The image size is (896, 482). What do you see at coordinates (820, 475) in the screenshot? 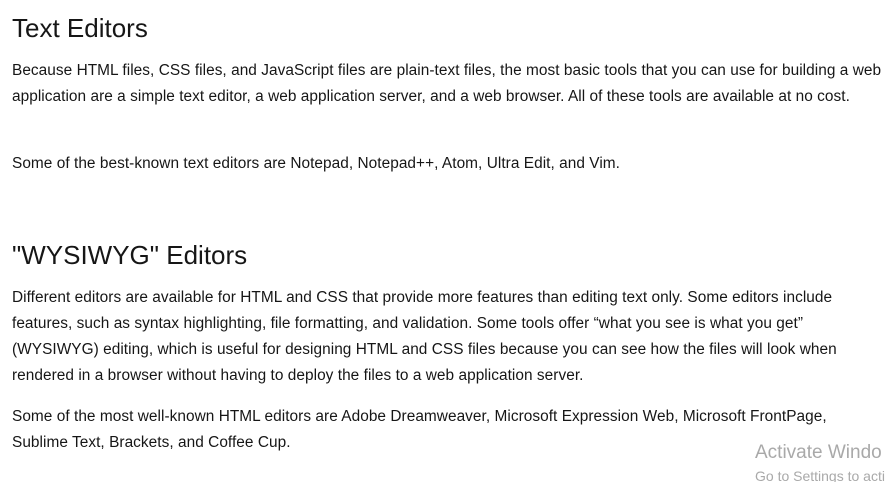
I see `watermark-subtitle: Go to Settings to acti` at bounding box center [820, 475].